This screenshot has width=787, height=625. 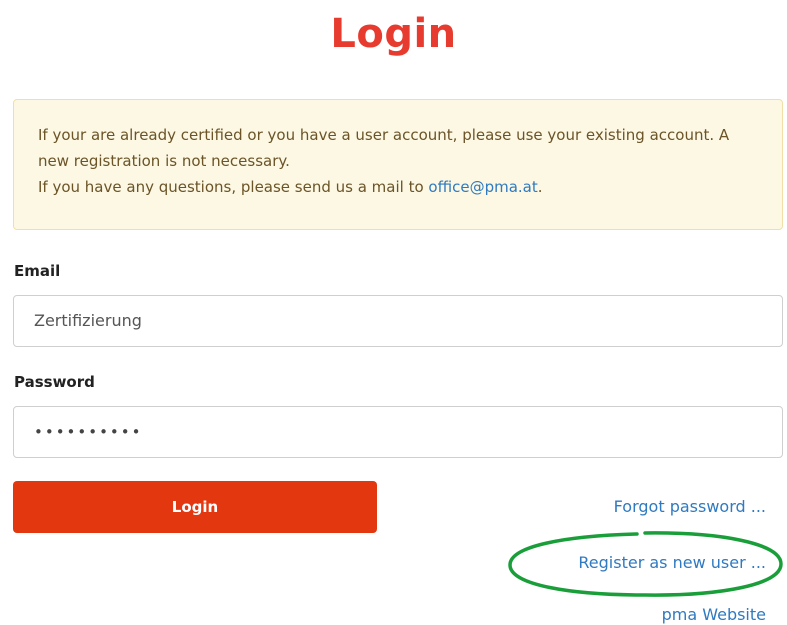 What do you see at coordinates (398, 432) in the screenshot?
I see `password-field: ••••••••••` at bounding box center [398, 432].